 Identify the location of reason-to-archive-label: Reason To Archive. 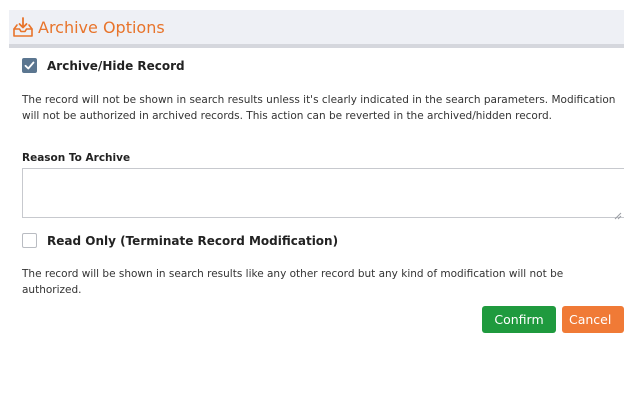
(76, 158).